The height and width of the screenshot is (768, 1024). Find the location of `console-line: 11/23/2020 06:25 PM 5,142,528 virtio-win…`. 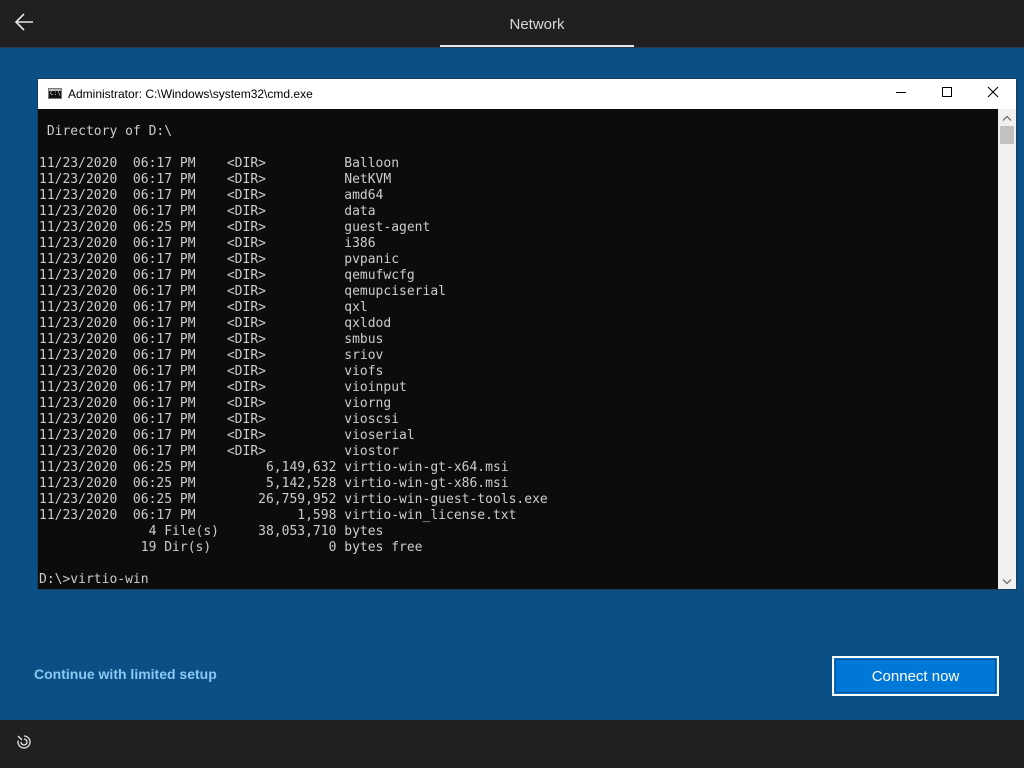

console-line: 11/23/2020 06:25 PM 5,142,528 virtio-win… is located at coordinates (274, 483).